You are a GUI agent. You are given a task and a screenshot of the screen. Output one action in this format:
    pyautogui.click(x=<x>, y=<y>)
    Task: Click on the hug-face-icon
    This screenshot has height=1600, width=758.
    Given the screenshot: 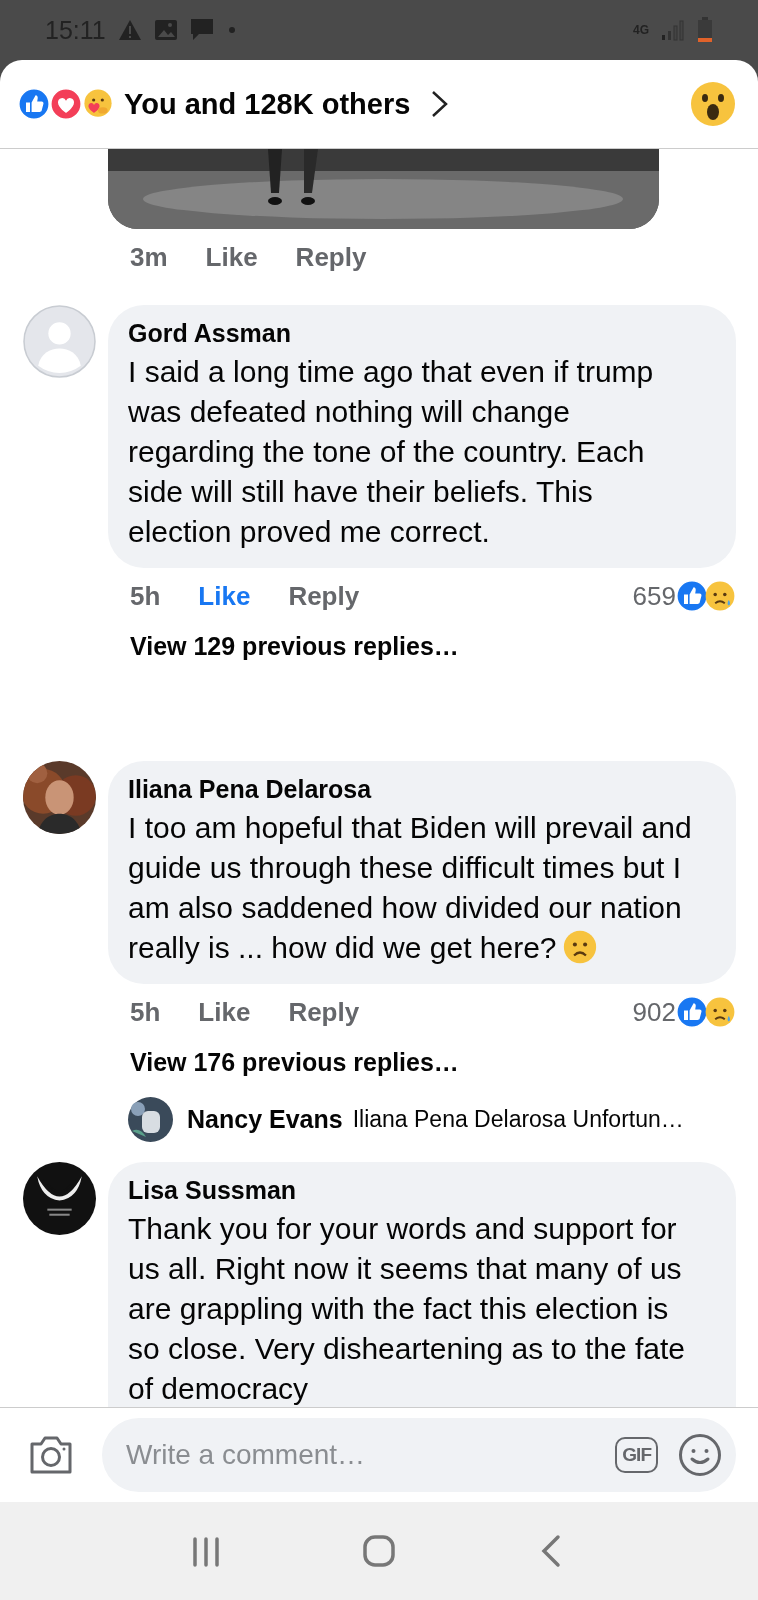 What is the action you would take?
    pyautogui.click(x=98, y=104)
    